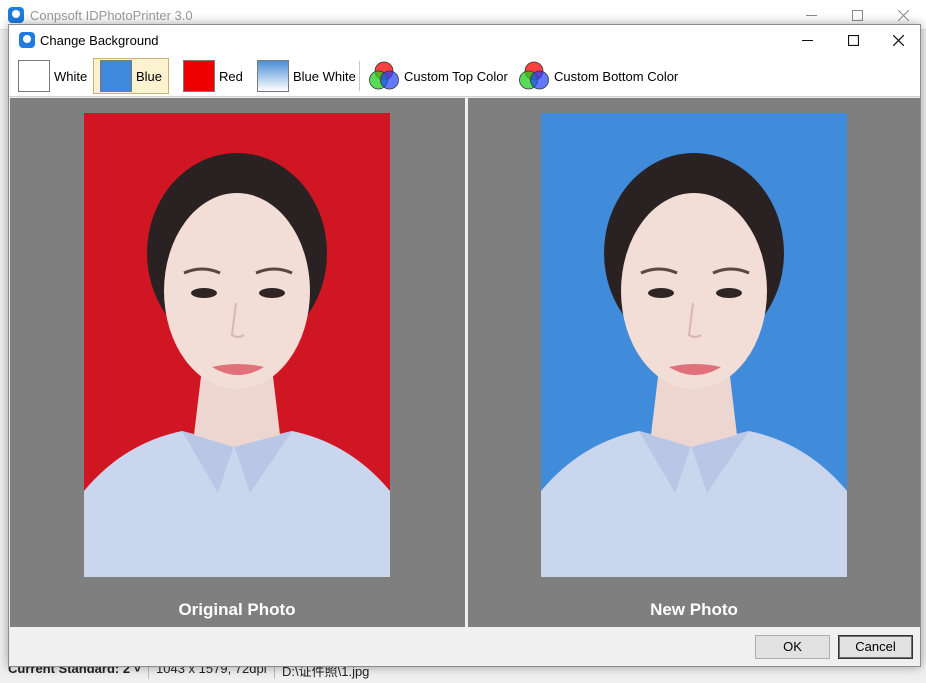  I want to click on main-window-title: Conpsoft IDPhotoPrinter 3.0, so click(111, 15).